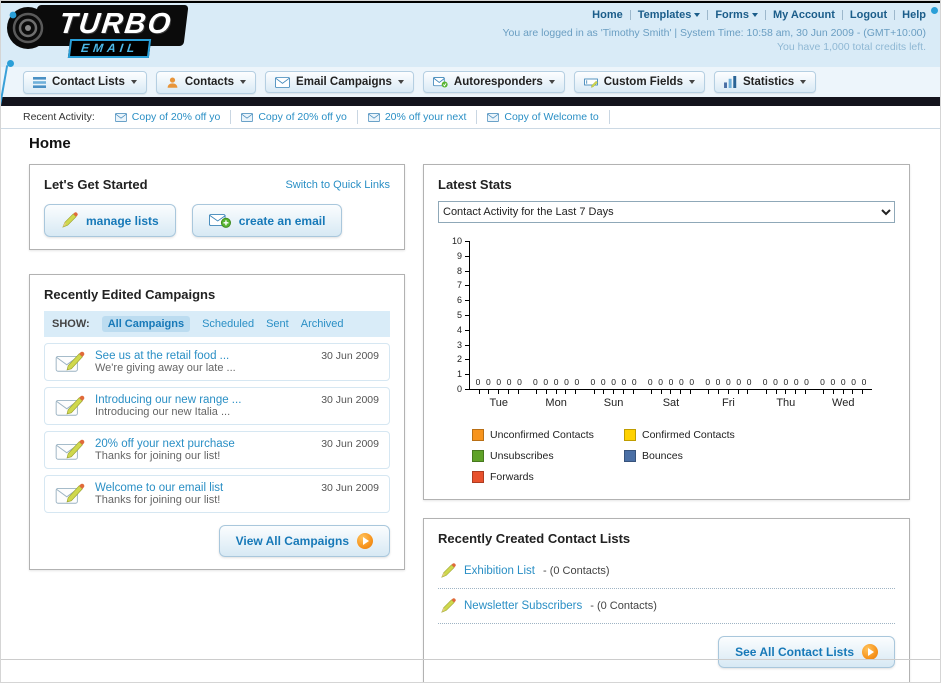  What do you see at coordinates (459, 344) in the screenshot?
I see `y-axis-tick-label: 3` at bounding box center [459, 344].